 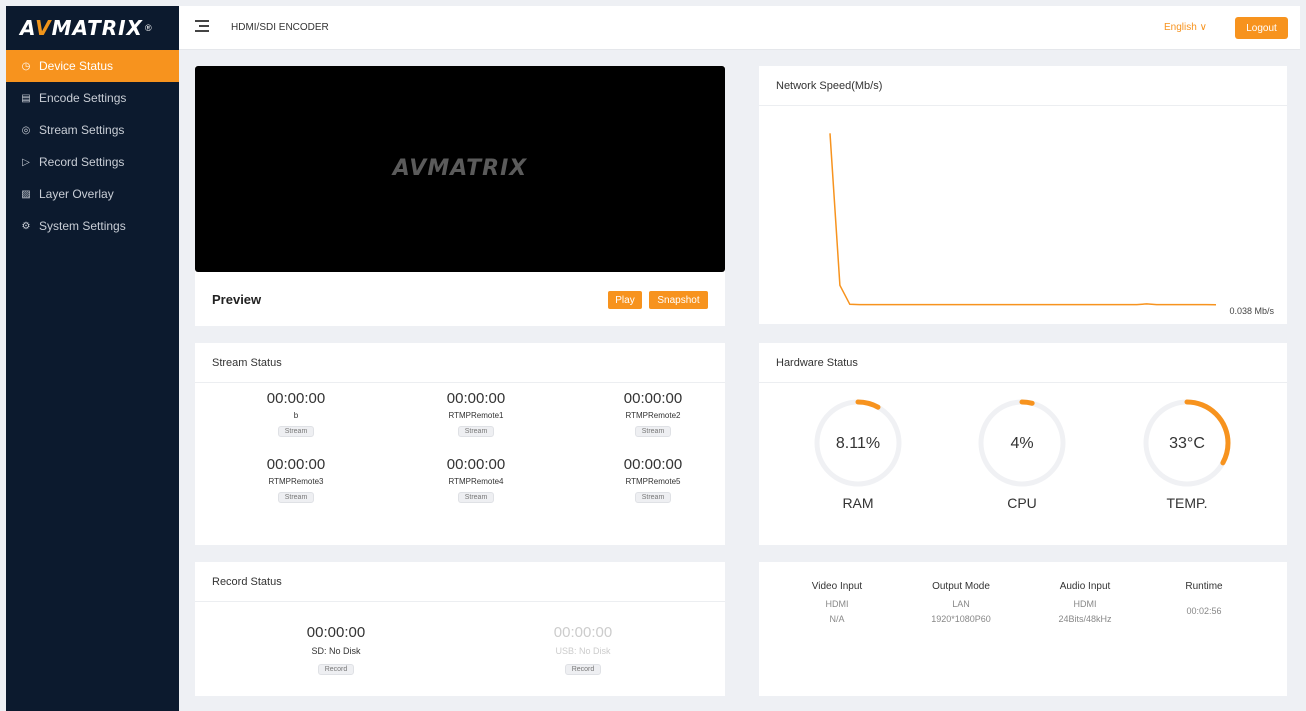 What do you see at coordinates (237, 299) in the screenshot?
I see `preview-label: Preview` at bounding box center [237, 299].